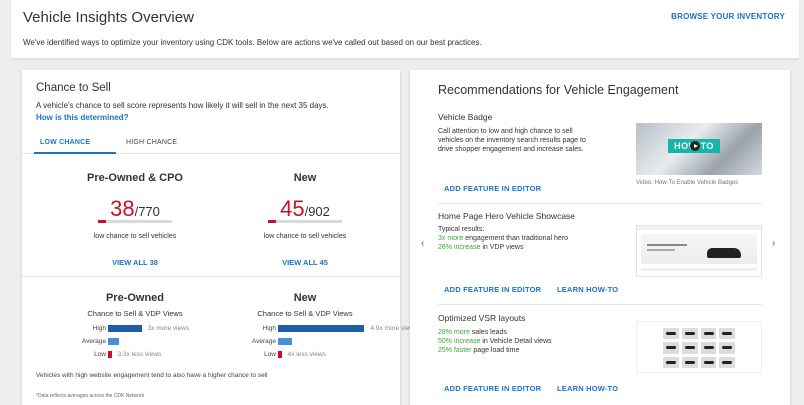  What do you see at coordinates (488, 332) in the screenshot?
I see `result-text: sales leads` at bounding box center [488, 332].